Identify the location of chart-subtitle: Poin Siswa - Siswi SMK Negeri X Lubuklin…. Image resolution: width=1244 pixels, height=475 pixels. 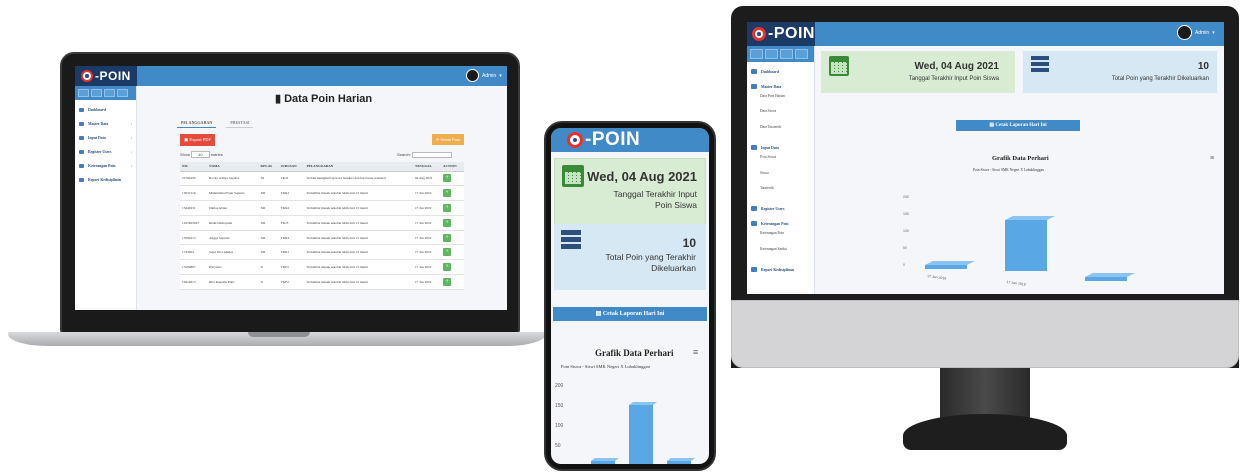
(605, 366).